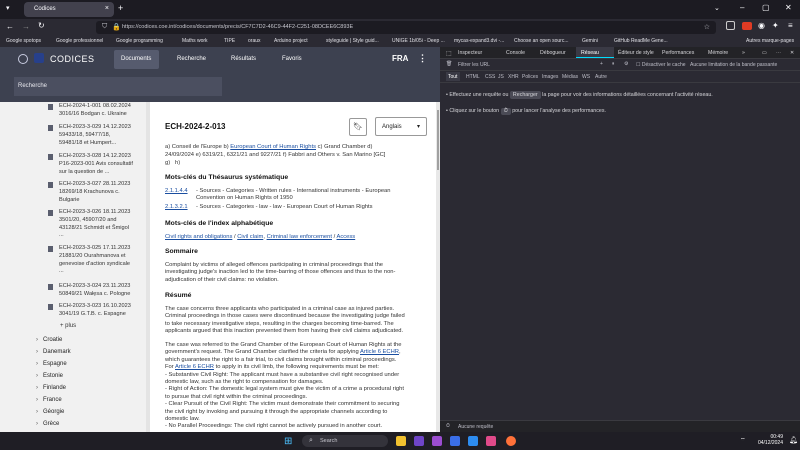  Describe the element at coordinates (299, 237) in the screenshot. I see `keyword-link: Criminal law enforcement` at that location.